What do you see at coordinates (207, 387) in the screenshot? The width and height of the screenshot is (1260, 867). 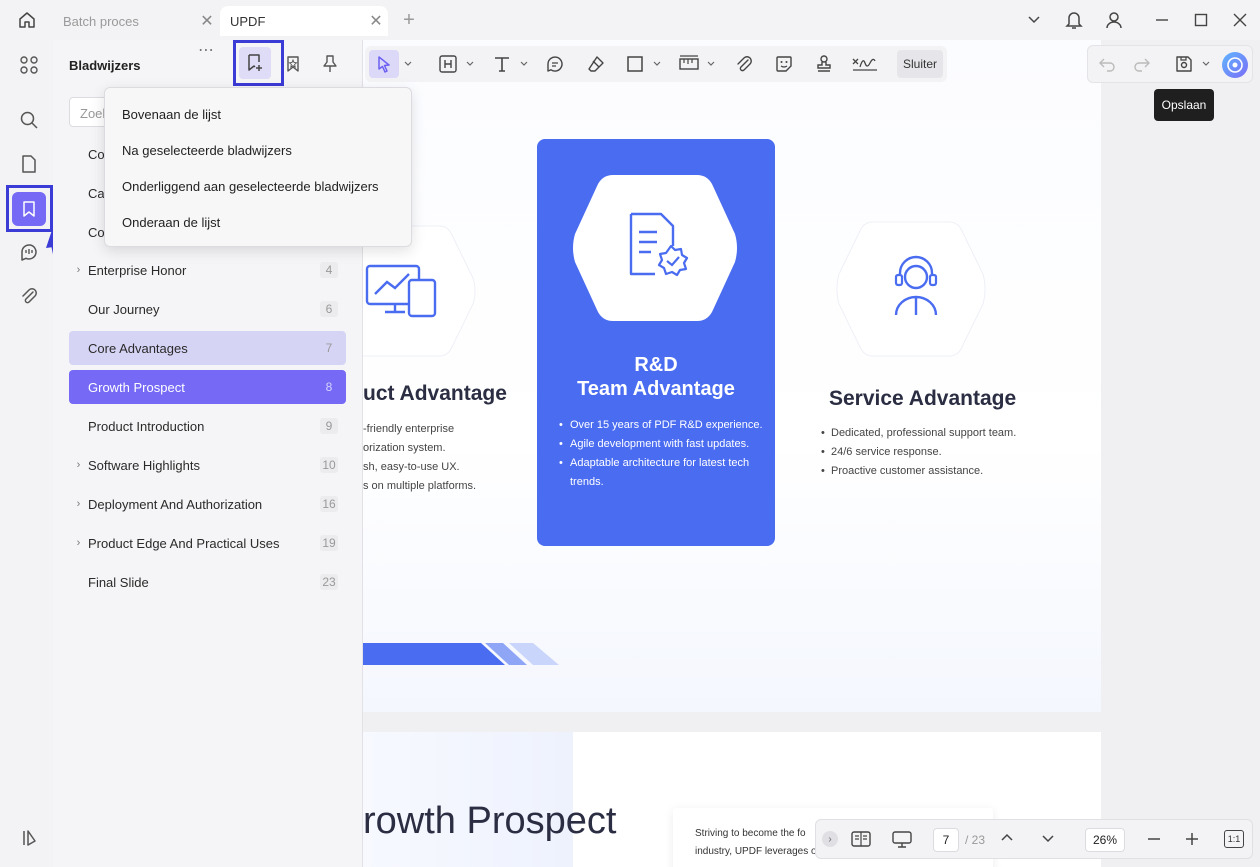 I see `bookmark-item-selected: Growth Prospect 8` at bounding box center [207, 387].